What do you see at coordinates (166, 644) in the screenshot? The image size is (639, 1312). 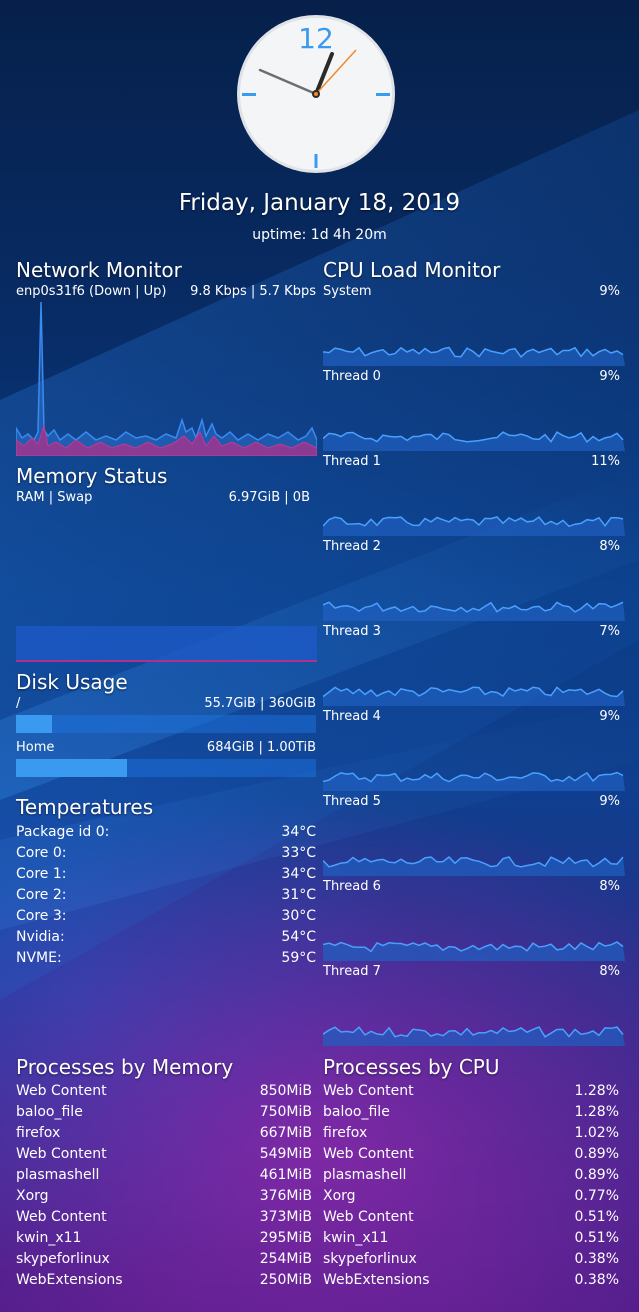 I see `memory-graph` at bounding box center [166, 644].